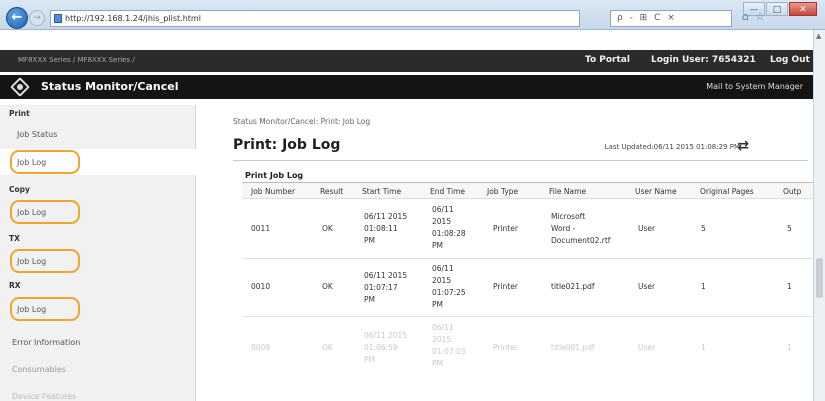  What do you see at coordinates (449, 345) in the screenshot?
I see `cell-end-time: 06/11 2015 01:07:03 PM` at bounding box center [449, 345].